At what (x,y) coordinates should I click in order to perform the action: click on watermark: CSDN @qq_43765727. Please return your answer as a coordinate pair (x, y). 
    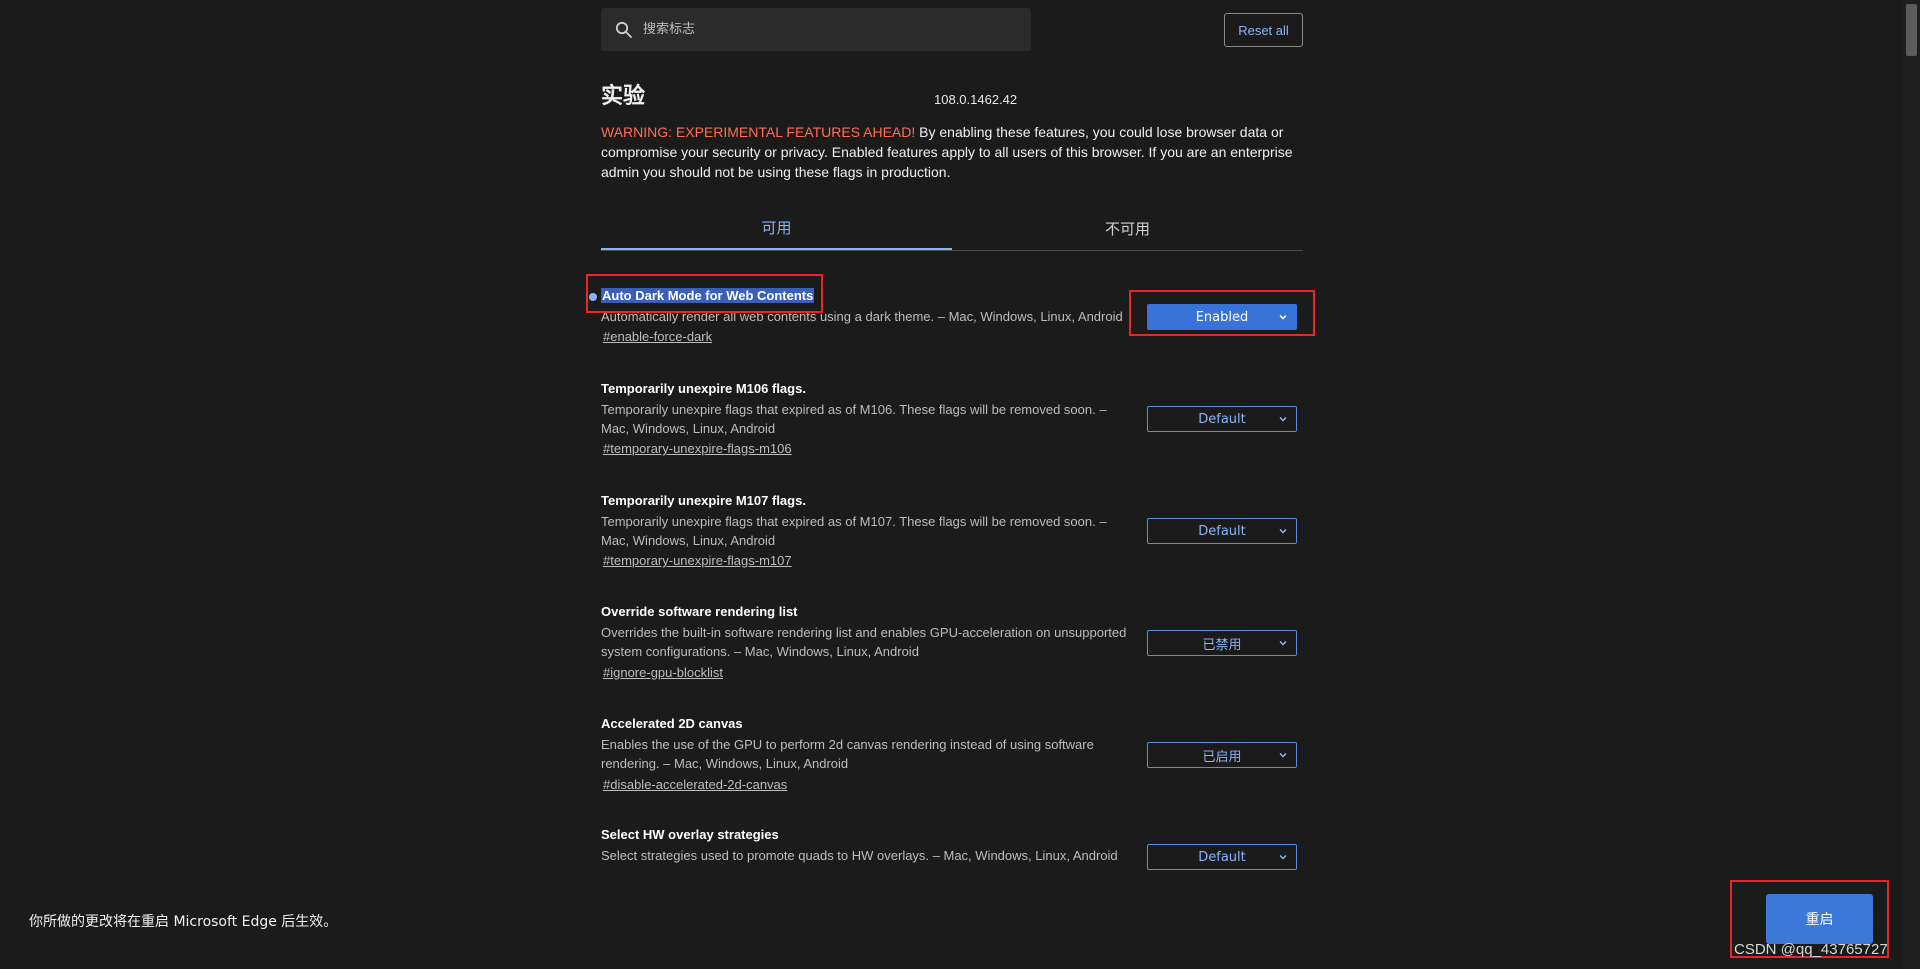
    Looking at the image, I should click on (1811, 949).